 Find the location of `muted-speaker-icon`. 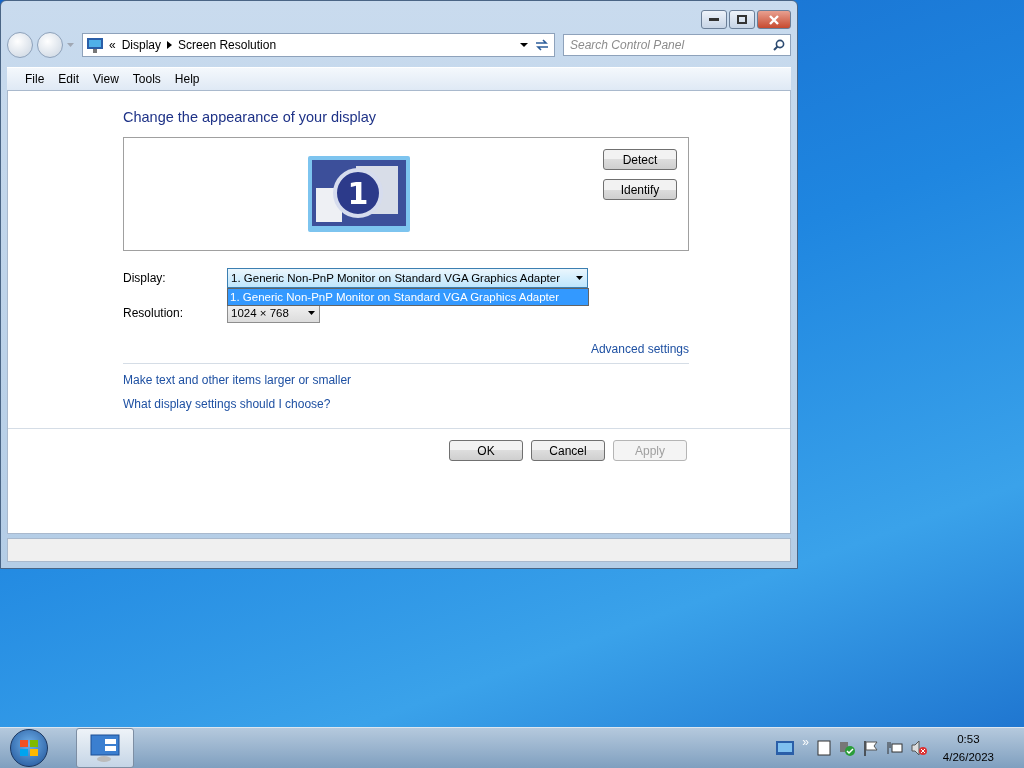

muted-speaker-icon is located at coordinates (918, 748).